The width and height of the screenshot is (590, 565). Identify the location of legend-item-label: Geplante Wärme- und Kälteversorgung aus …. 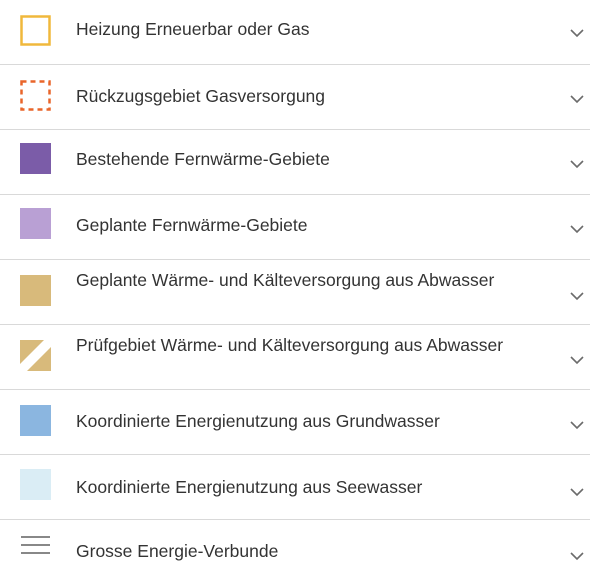
(285, 280).